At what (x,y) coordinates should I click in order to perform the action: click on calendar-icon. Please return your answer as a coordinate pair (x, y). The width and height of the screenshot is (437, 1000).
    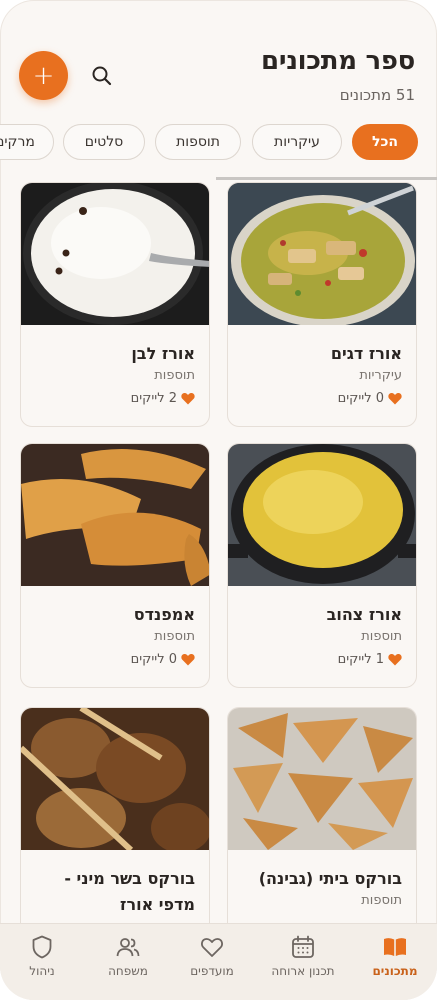
    Looking at the image, I should click on (303, 946).